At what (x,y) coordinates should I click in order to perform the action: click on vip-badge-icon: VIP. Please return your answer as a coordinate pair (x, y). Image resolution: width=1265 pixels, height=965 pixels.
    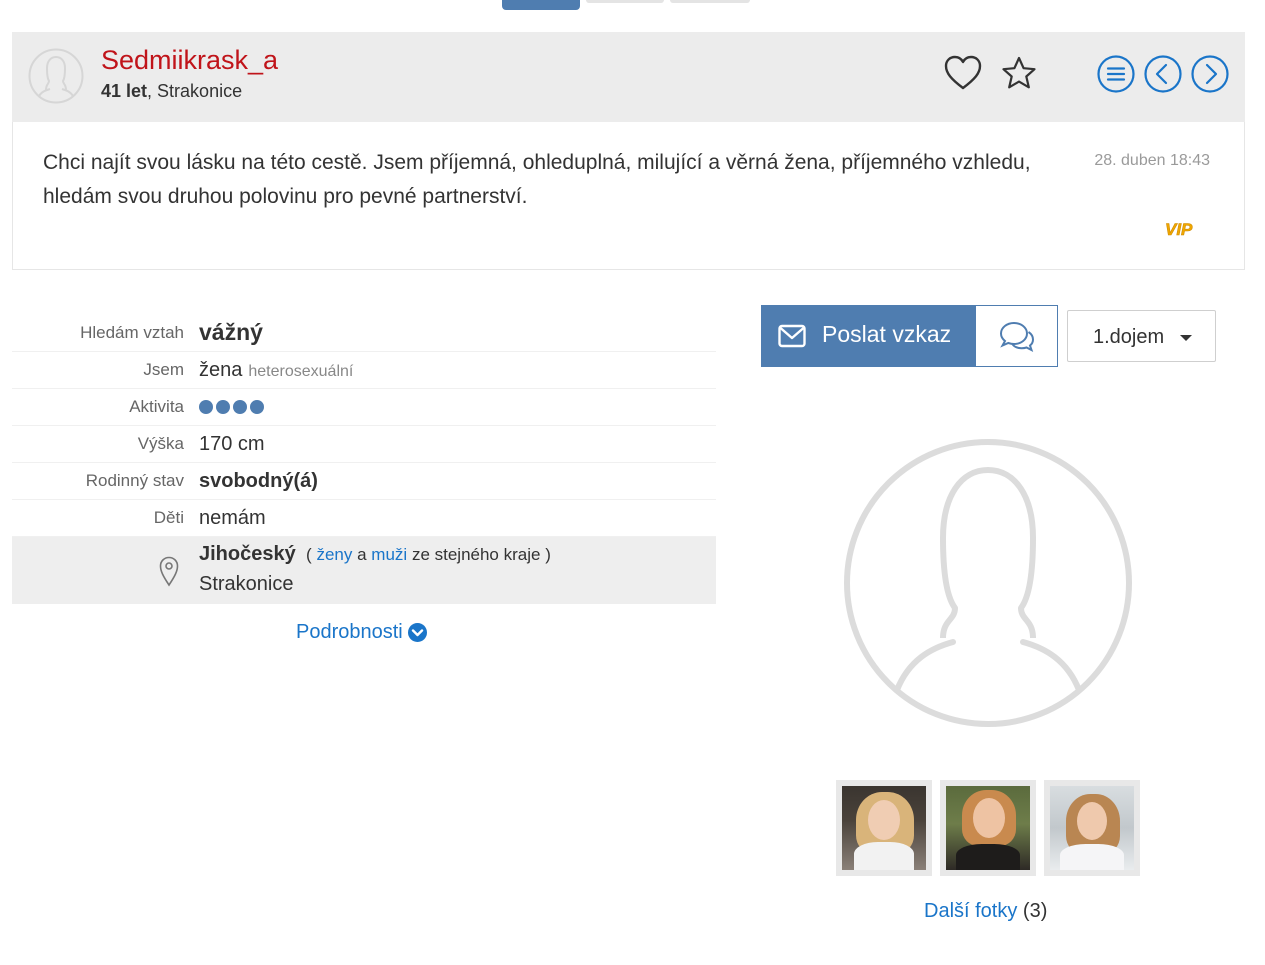
    Looking at the image, I should click on (1179, 230).